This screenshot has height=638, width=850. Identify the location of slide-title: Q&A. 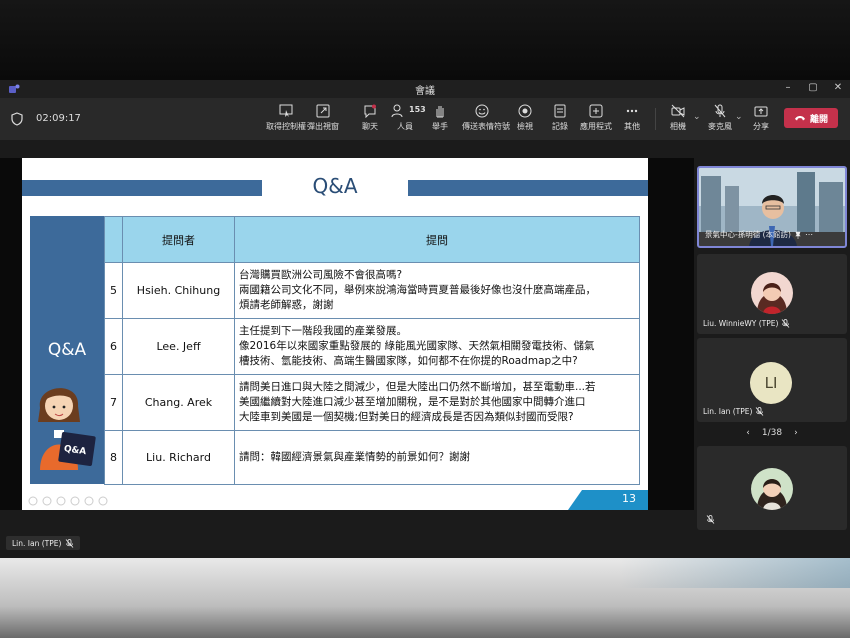
(335, 186).